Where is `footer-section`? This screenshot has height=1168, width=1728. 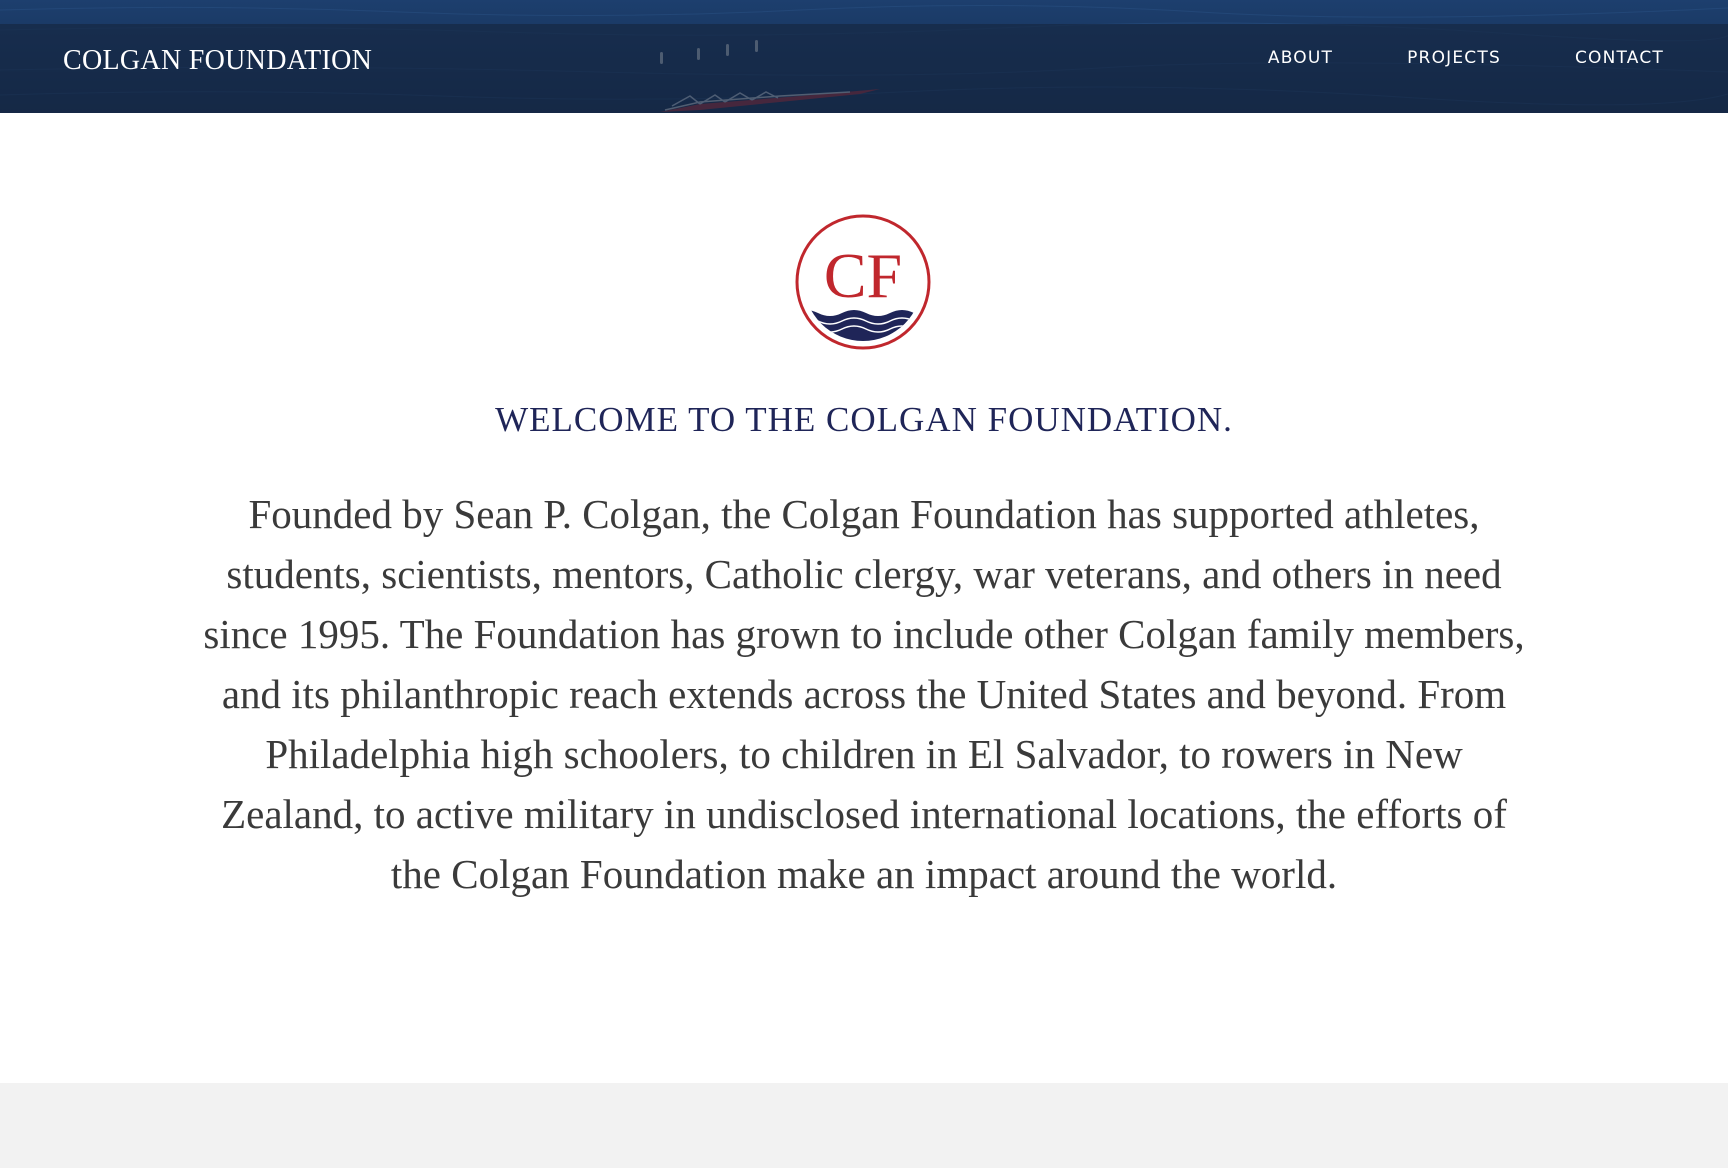
footer-section is located at coordinates (864, 1125).